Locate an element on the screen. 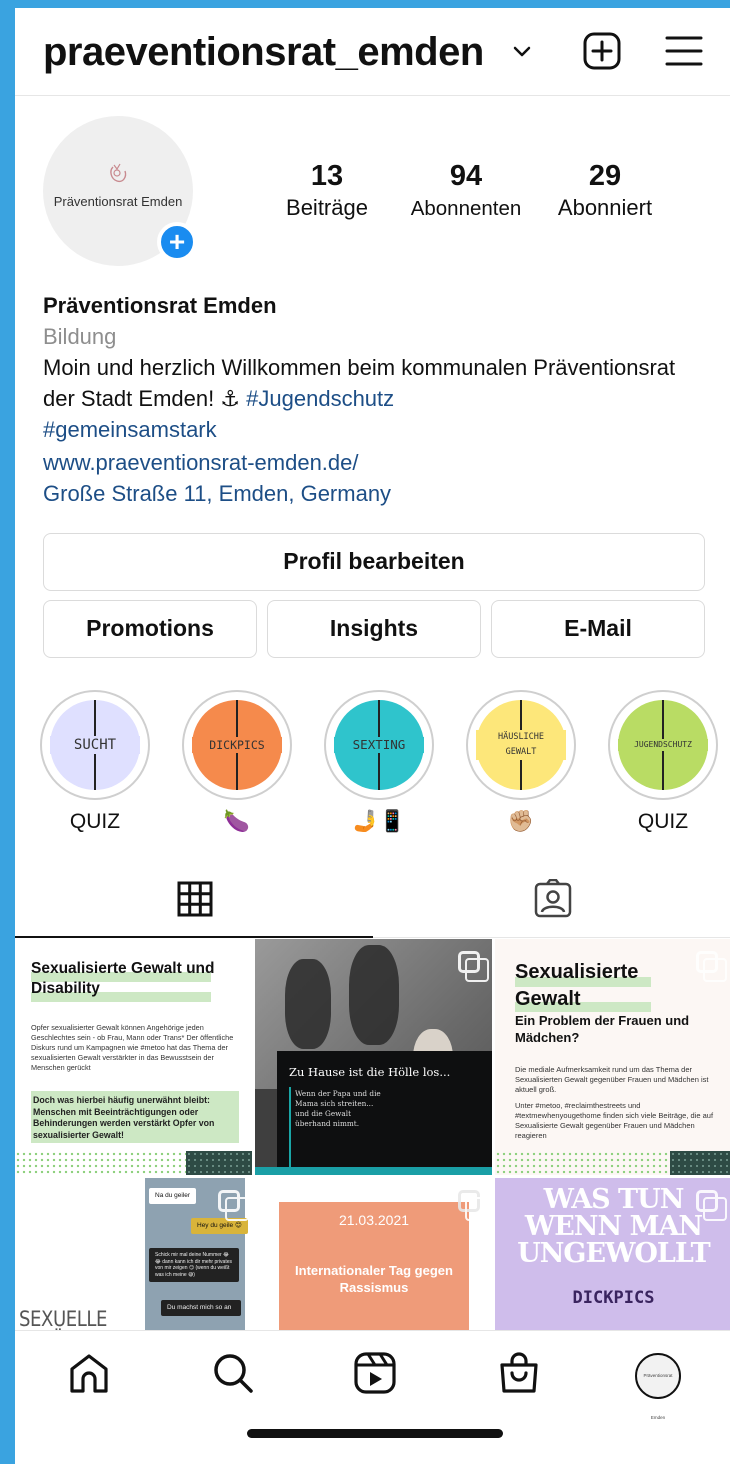 This screenshot has width=730, height=1464. stat-value: 29 is located at coordinates (605, 176).